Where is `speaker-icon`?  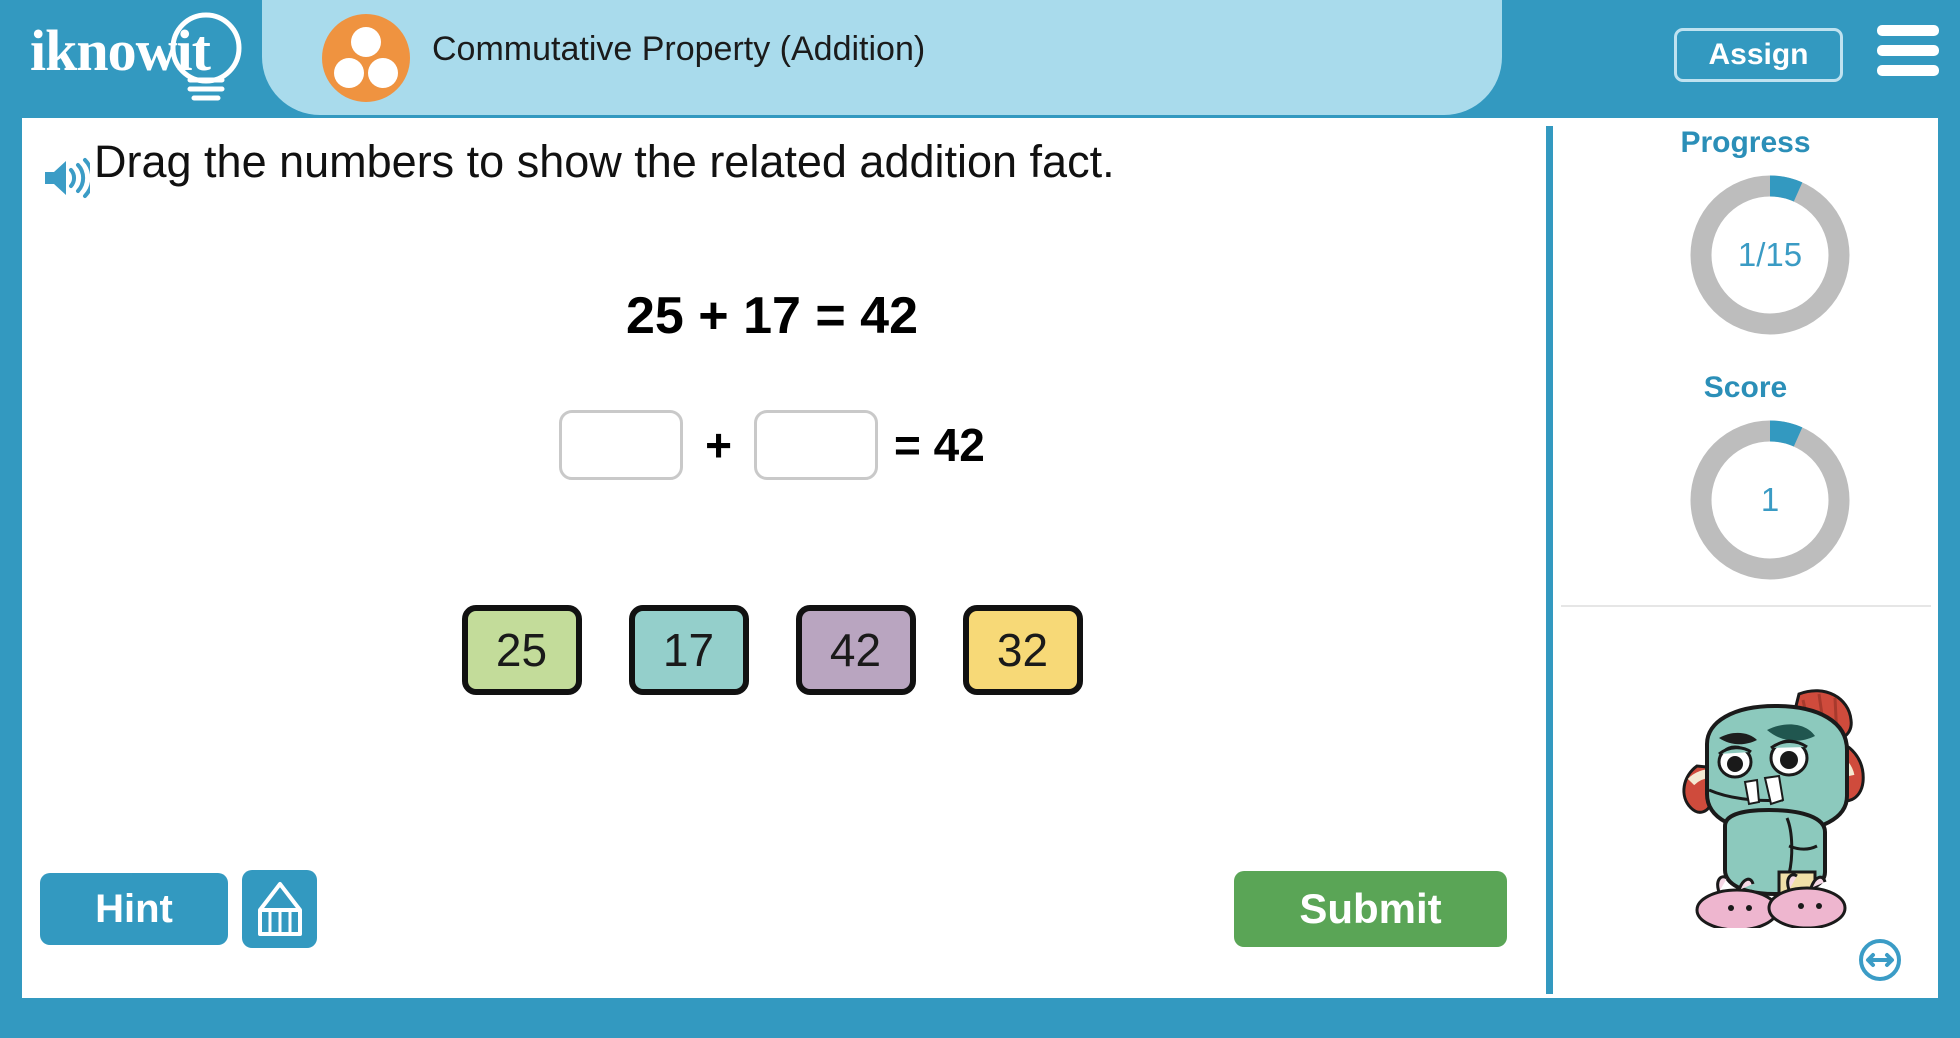
speaker-icon is located at coordinates (66, 178).